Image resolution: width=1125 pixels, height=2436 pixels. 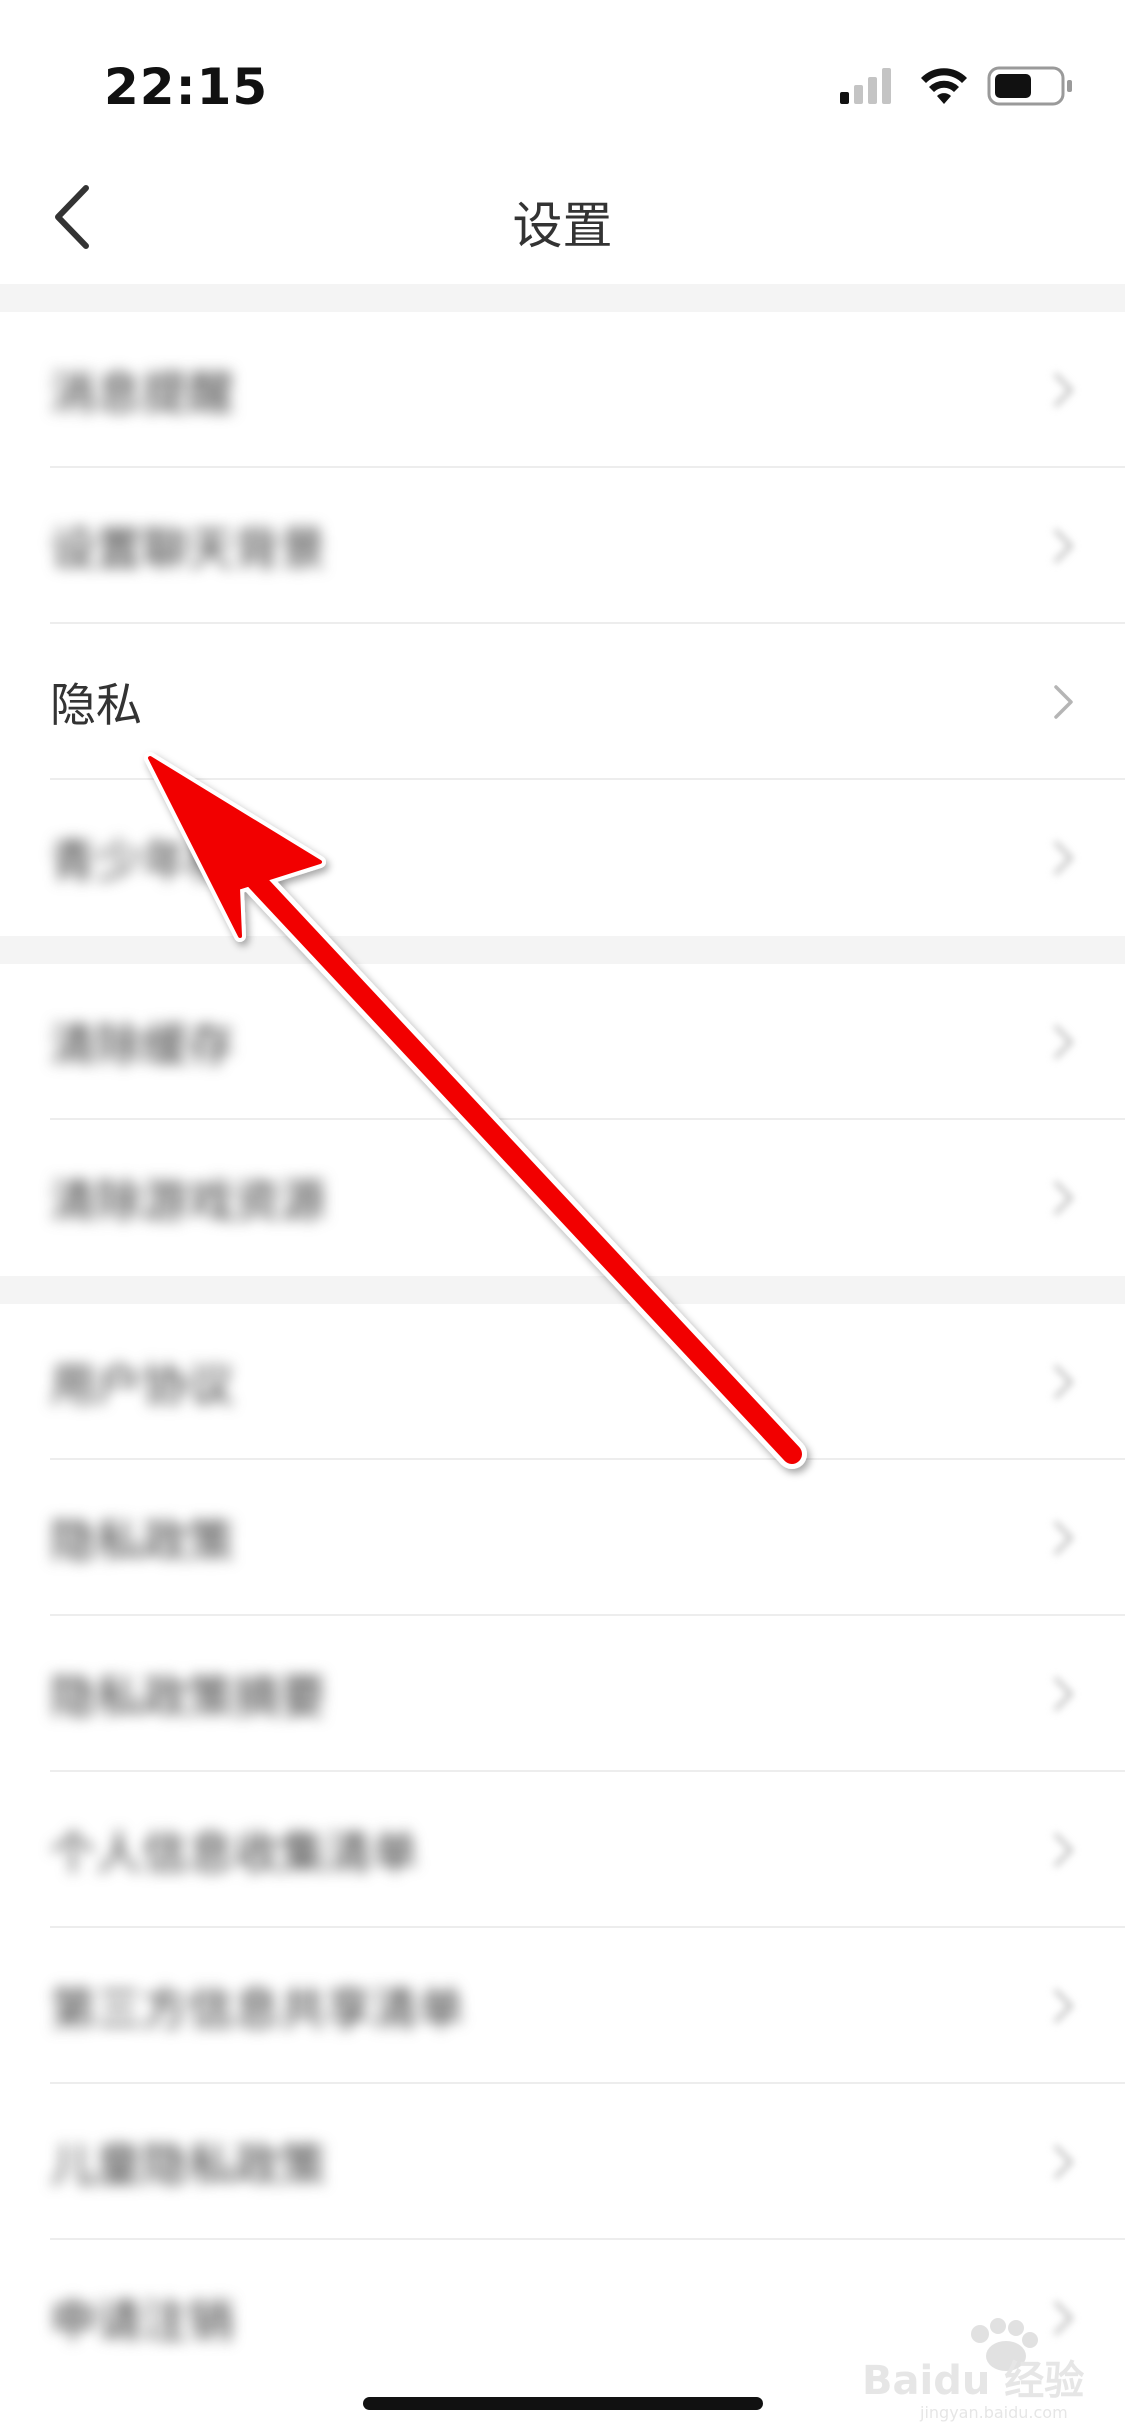 What do you see at coordinates (142, 393) in the screenshot?
I see `settings-item-label: 消息提醒` at bounding box center [142, 393].